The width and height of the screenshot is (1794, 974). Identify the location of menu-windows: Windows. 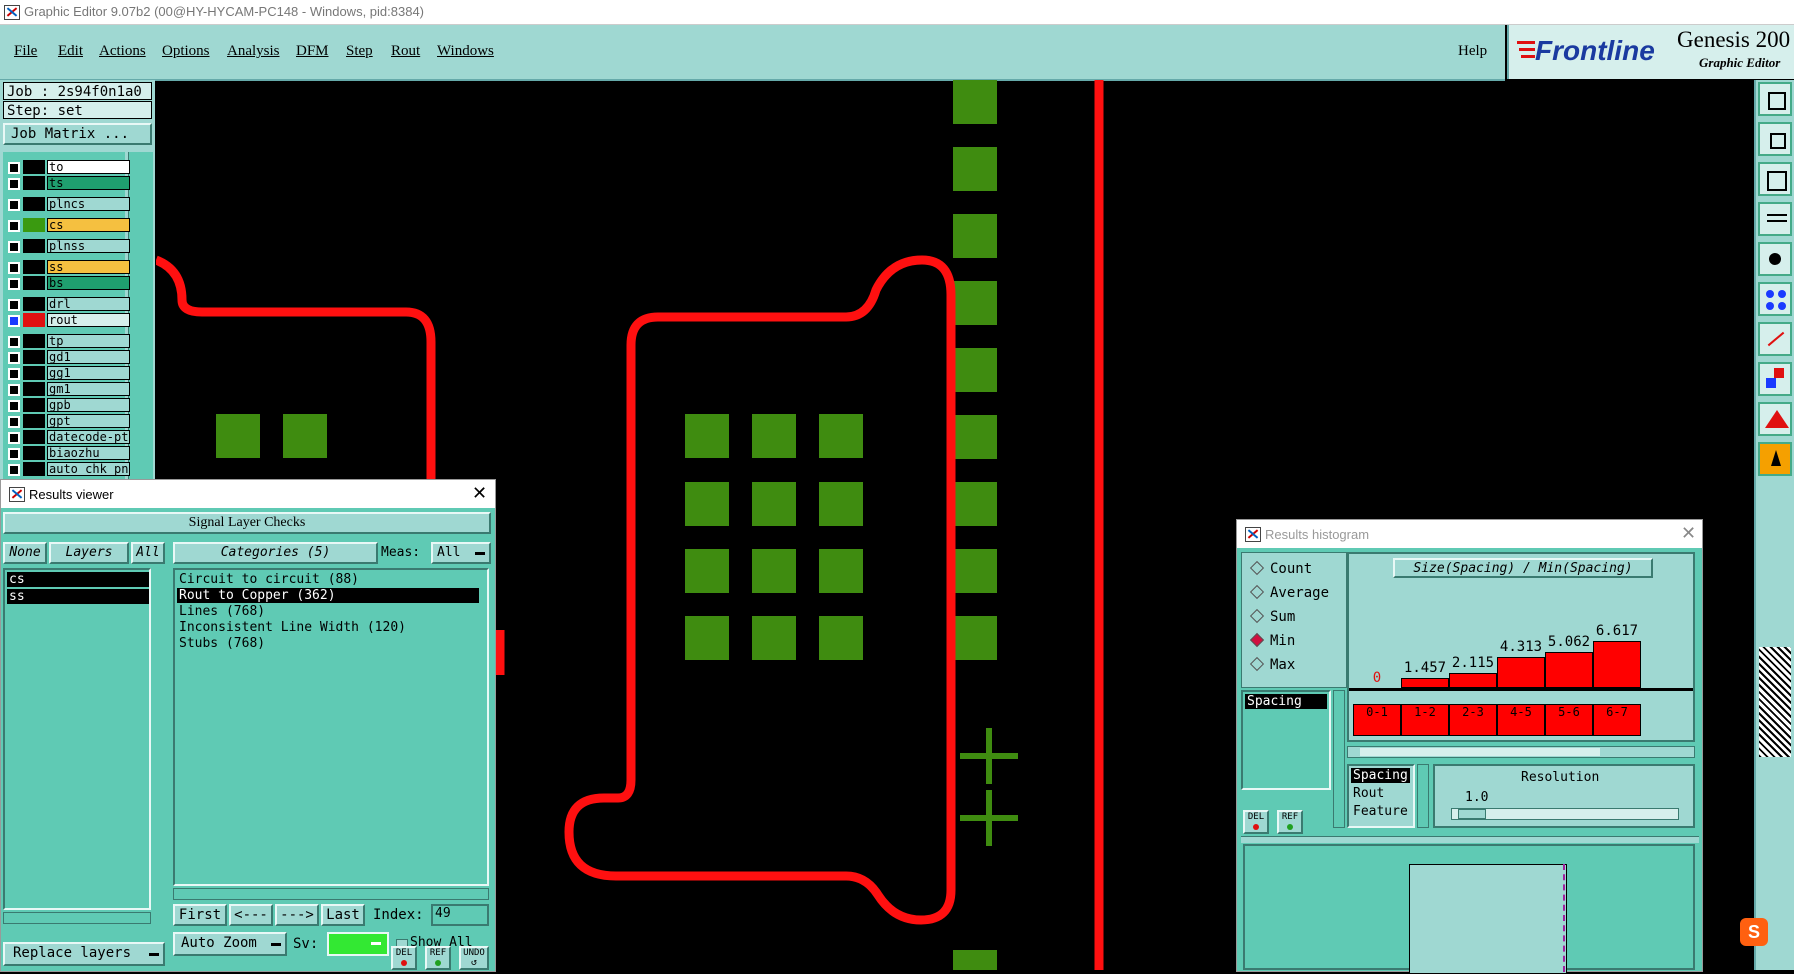
(465, 51).